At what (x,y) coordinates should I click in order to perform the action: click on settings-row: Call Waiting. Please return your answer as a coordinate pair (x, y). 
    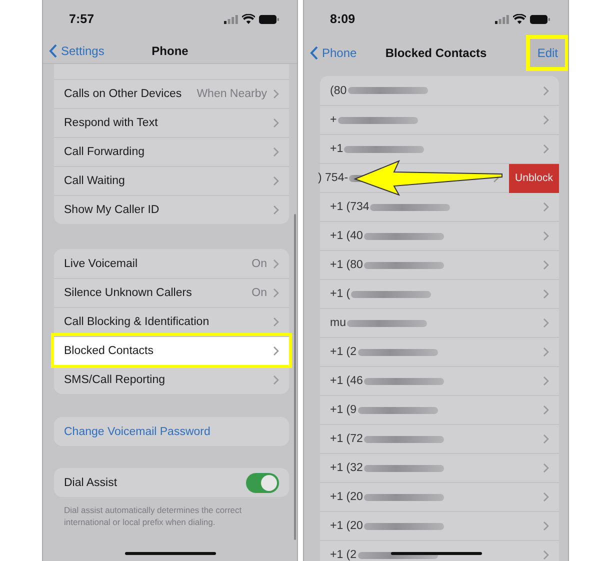
    Looking at the image, I should click on (171, 180).